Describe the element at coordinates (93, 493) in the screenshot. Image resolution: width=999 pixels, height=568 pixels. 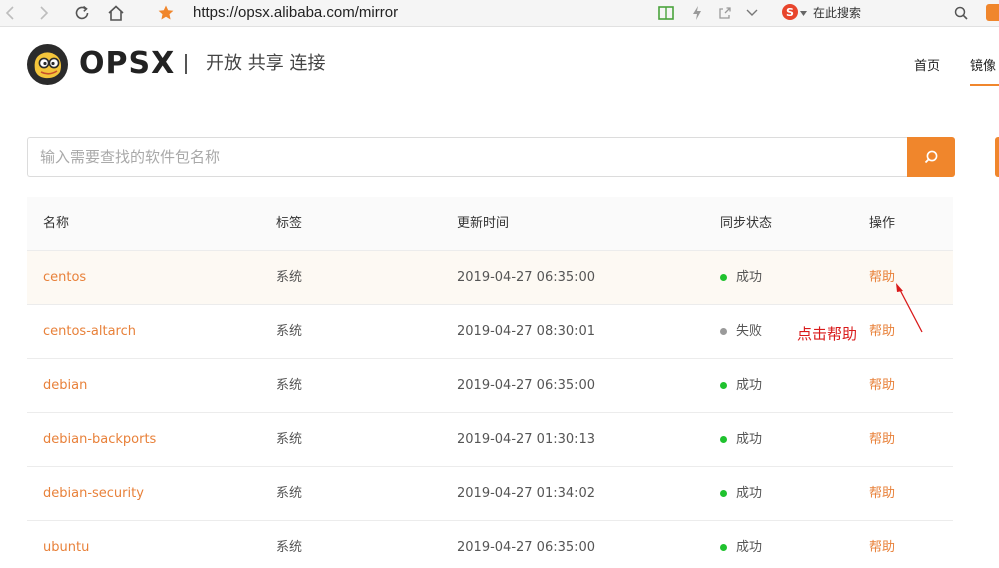
I see `mirror-name-link: debian-security` at that location.